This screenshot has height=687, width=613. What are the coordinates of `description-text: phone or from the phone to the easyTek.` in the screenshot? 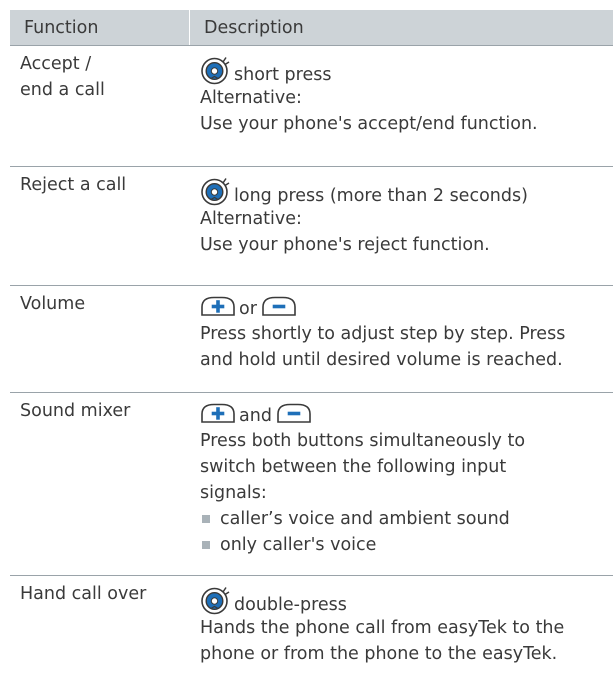 It's located at (379, 654).